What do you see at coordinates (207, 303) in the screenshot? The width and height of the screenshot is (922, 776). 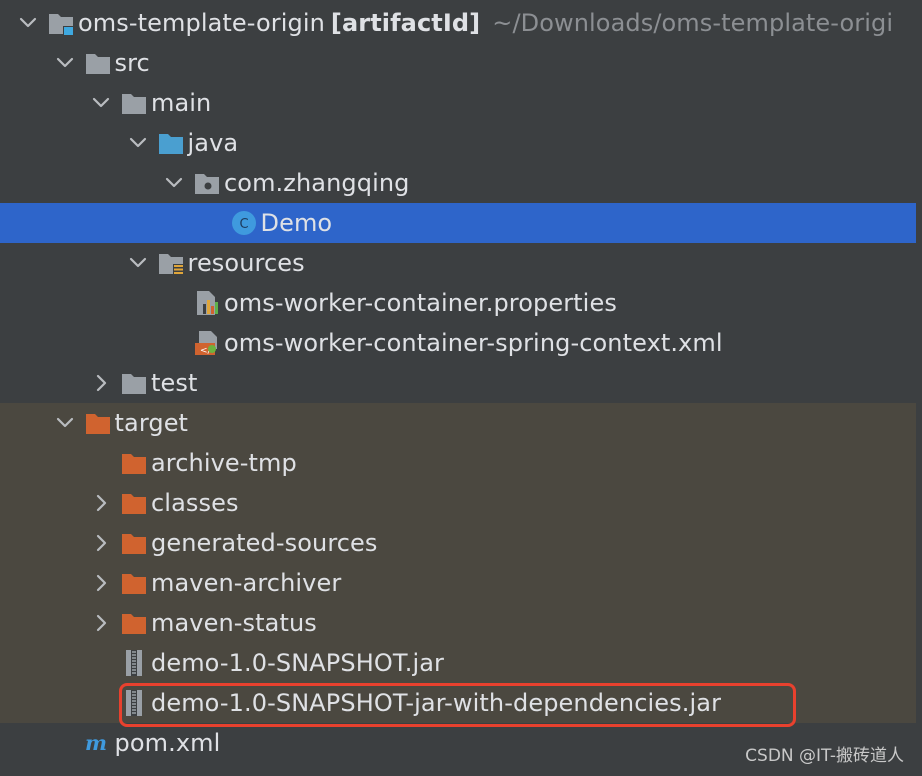 I see `properties-file-icon` at bounding box center [207, 303].